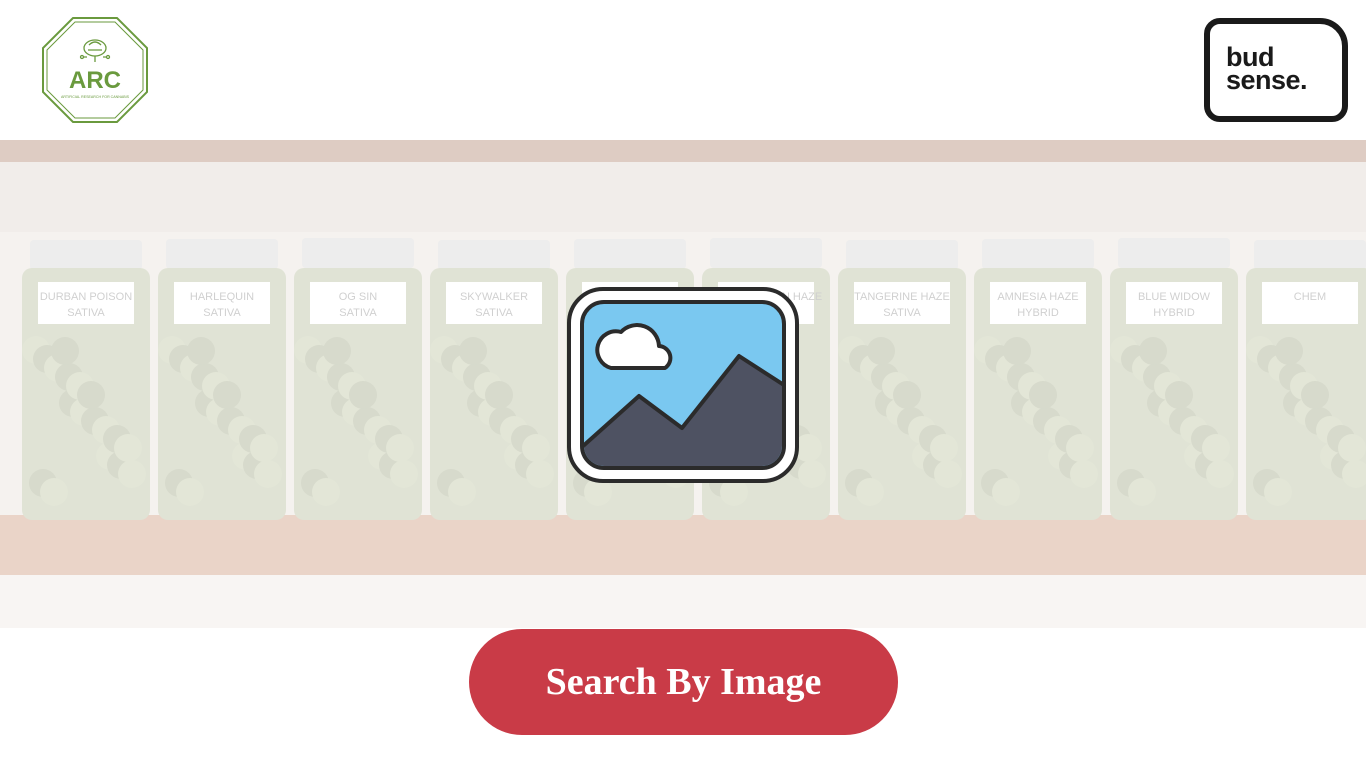  I want to click on image-upload-icon, so click(683, 385).